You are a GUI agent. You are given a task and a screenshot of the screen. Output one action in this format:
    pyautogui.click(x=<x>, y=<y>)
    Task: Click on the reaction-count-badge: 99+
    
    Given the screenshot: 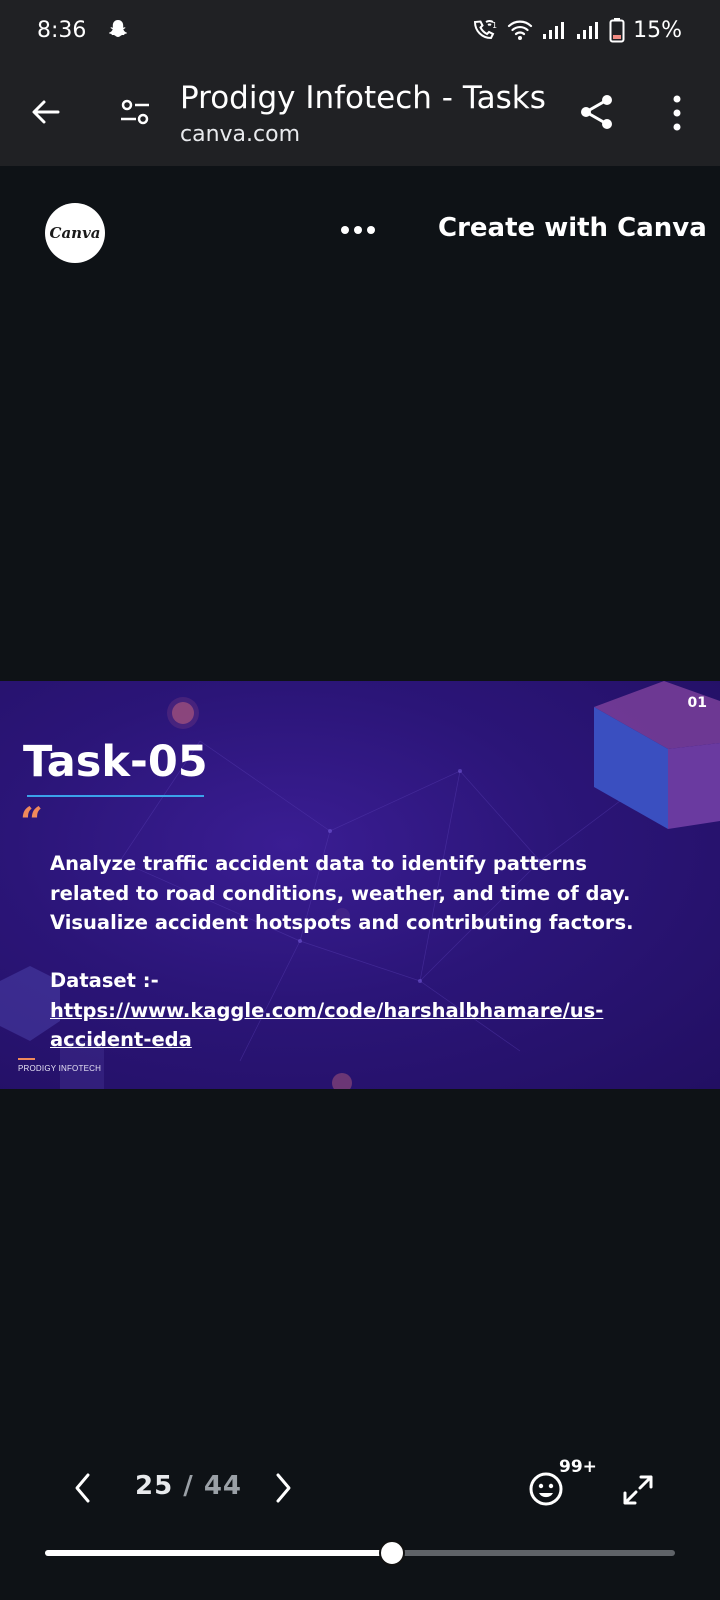 What is the action you would take?
    pyautogui.click(x=578, y=1467)
    